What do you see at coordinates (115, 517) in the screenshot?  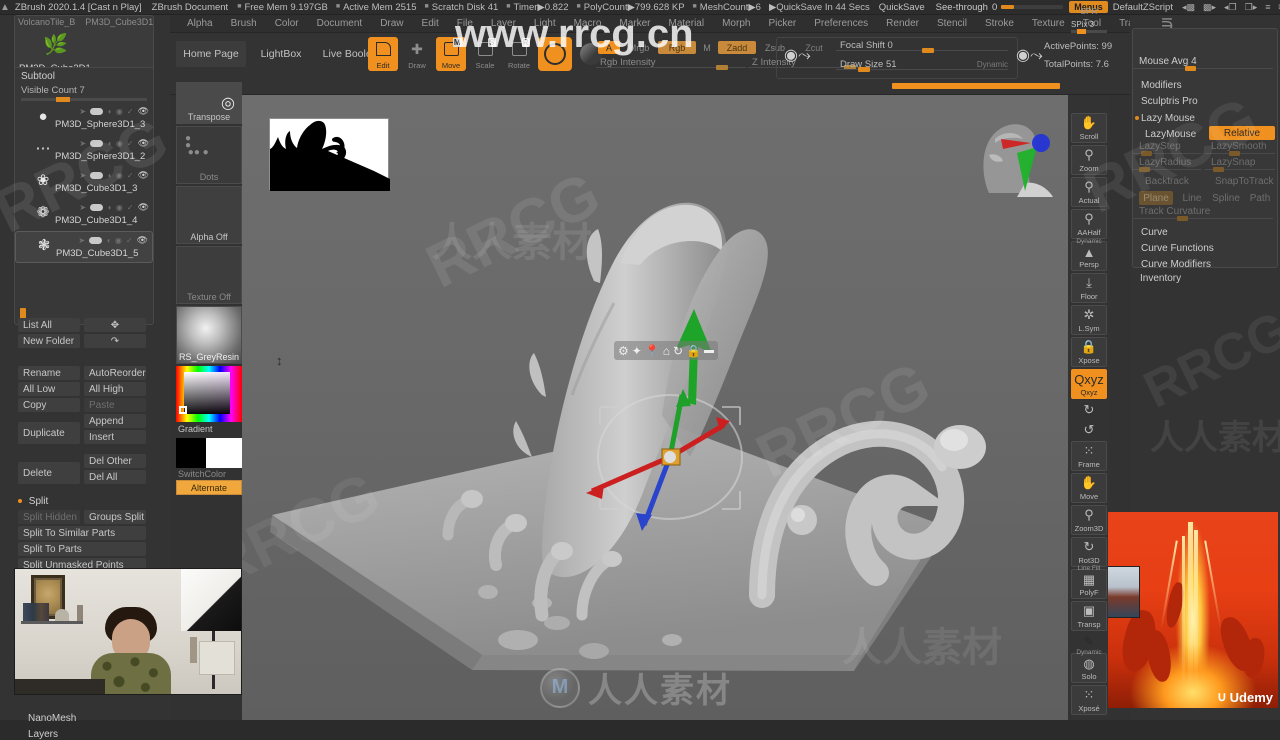 I see `groups-split-button: Groups Split` at bounding box center [115, 517].